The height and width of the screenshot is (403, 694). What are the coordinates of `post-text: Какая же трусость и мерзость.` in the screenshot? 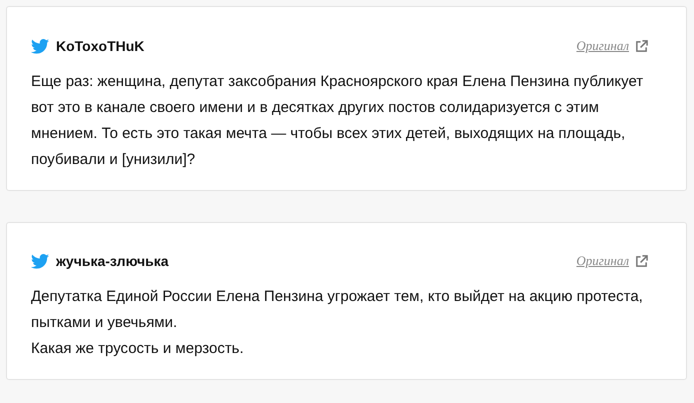 It's located at (138, 349).